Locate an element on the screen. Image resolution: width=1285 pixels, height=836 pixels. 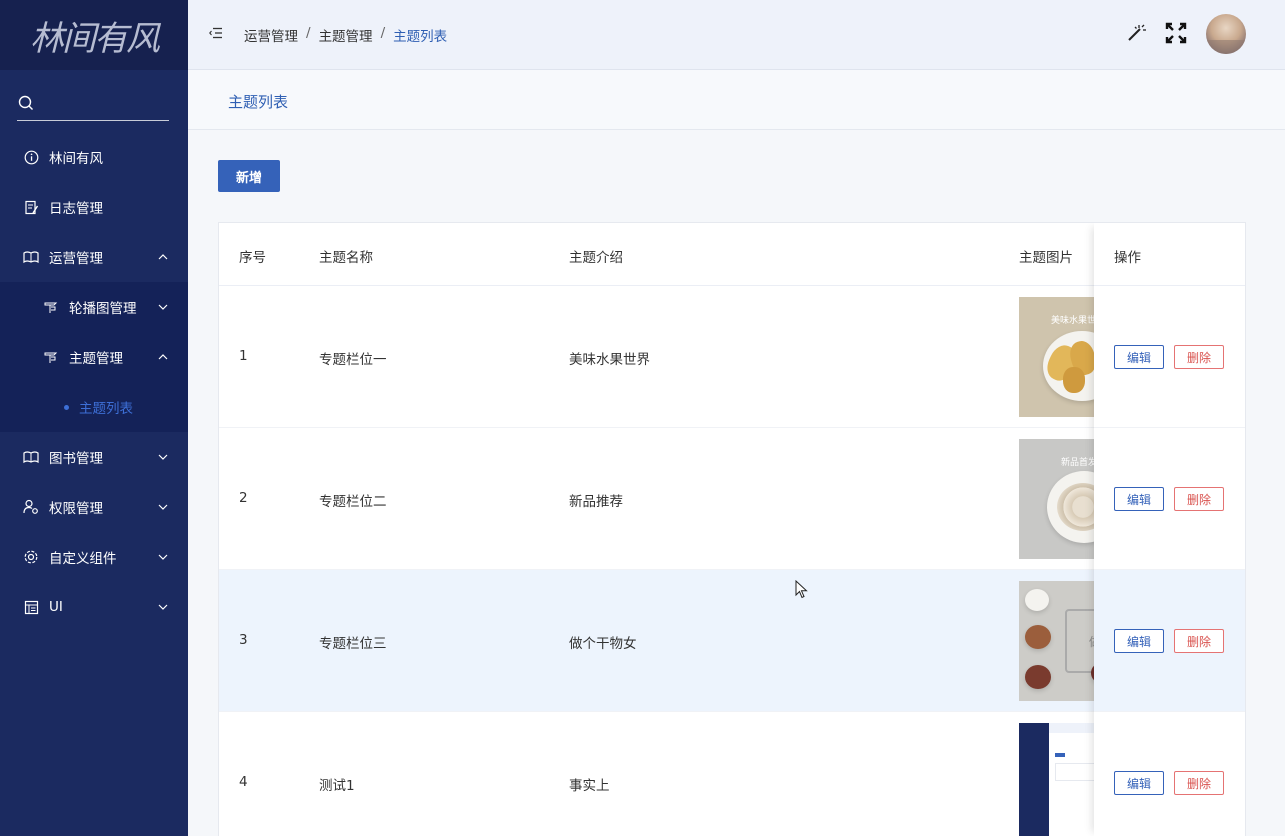
cell-name: 专题栏位二 is located at coordinates (353, 502).